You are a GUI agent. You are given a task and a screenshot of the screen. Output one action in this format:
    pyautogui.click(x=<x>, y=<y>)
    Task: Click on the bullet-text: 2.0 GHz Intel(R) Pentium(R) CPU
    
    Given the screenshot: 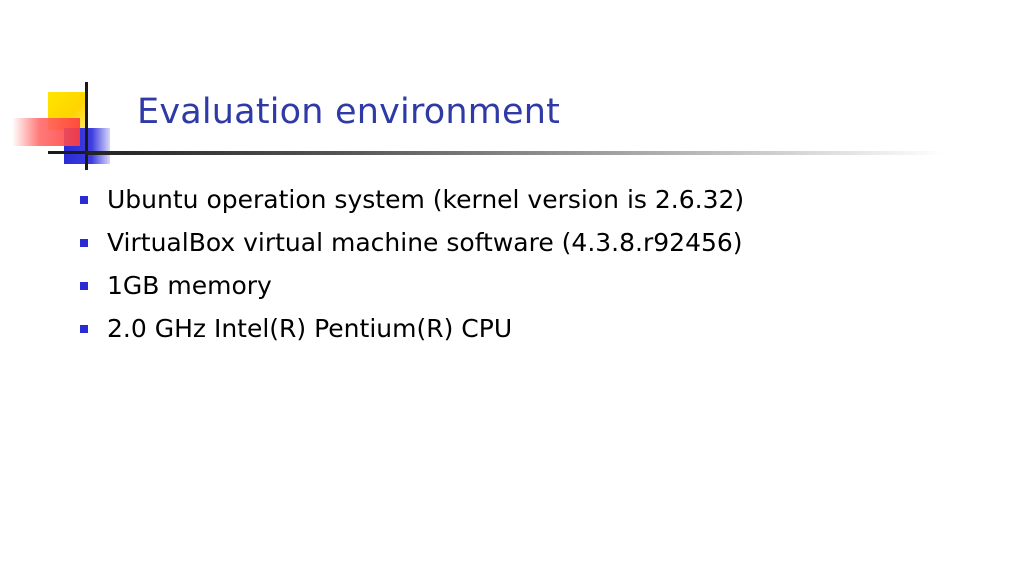 What is the action you would take?
    pyautogui.click(x=310, y=328)
    